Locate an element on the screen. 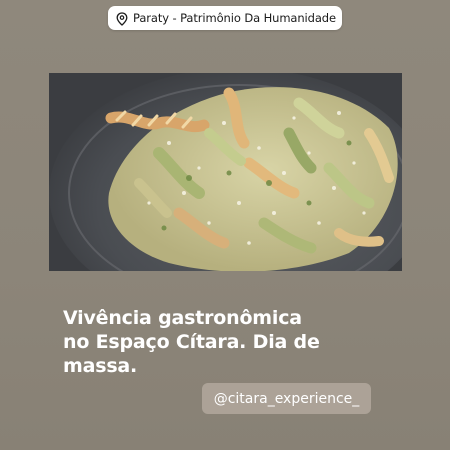 Image resolution: width=450 pixels, height=450 pixels. mention-sticker: @citara_experience_ is located at coordinates (286, 398).